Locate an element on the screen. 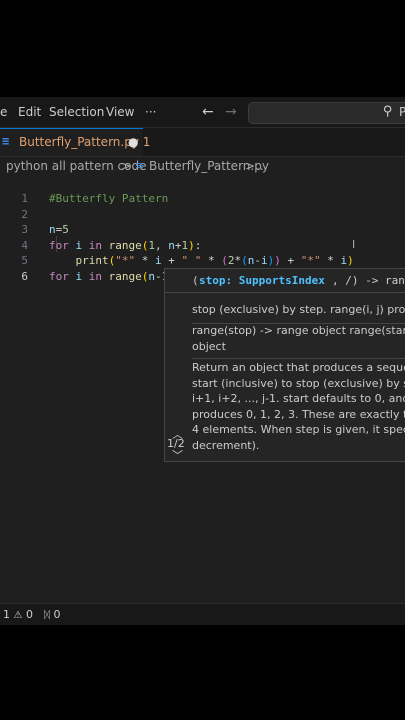 The width and height of the screenshot is (405, 720). code-token: 1 is located at coordinates (151, 245).